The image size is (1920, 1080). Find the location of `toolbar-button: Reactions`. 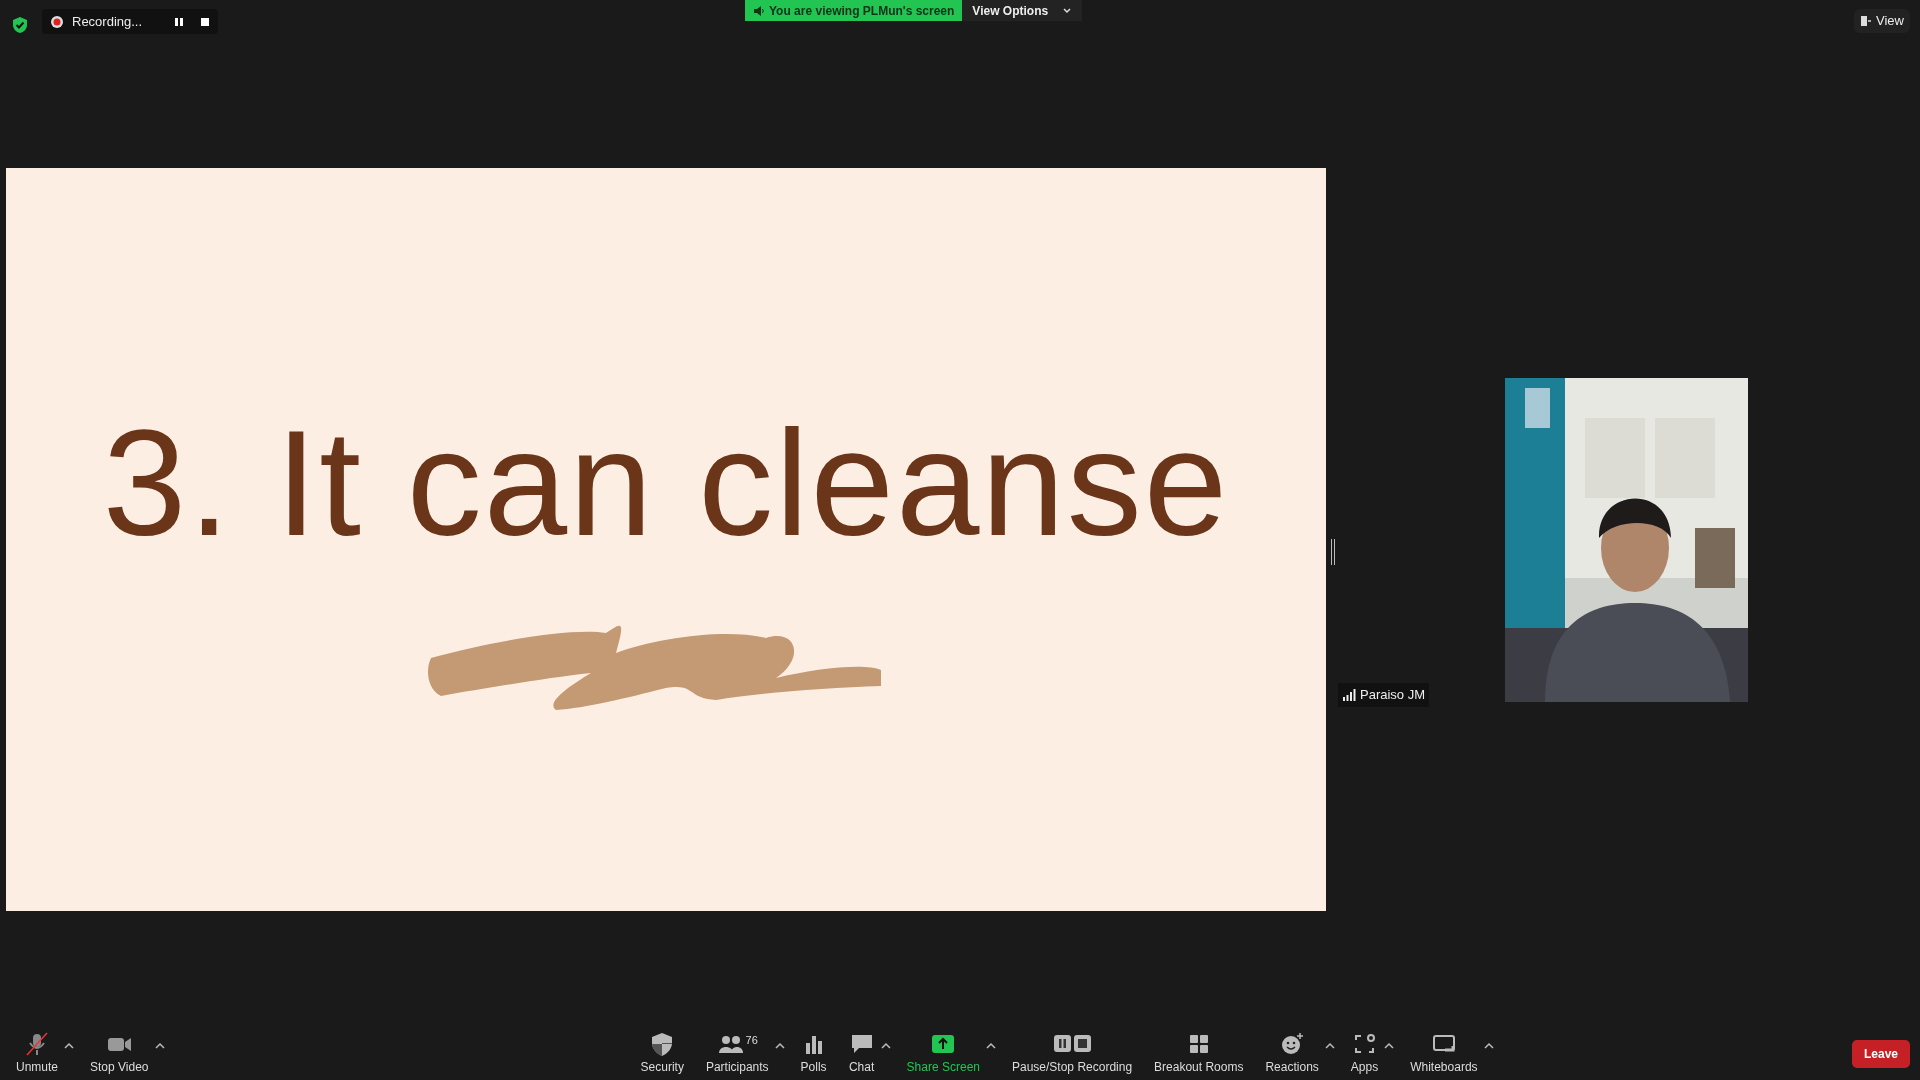

toolbar-button: Reactions is located at coordinates (1292, 1053).